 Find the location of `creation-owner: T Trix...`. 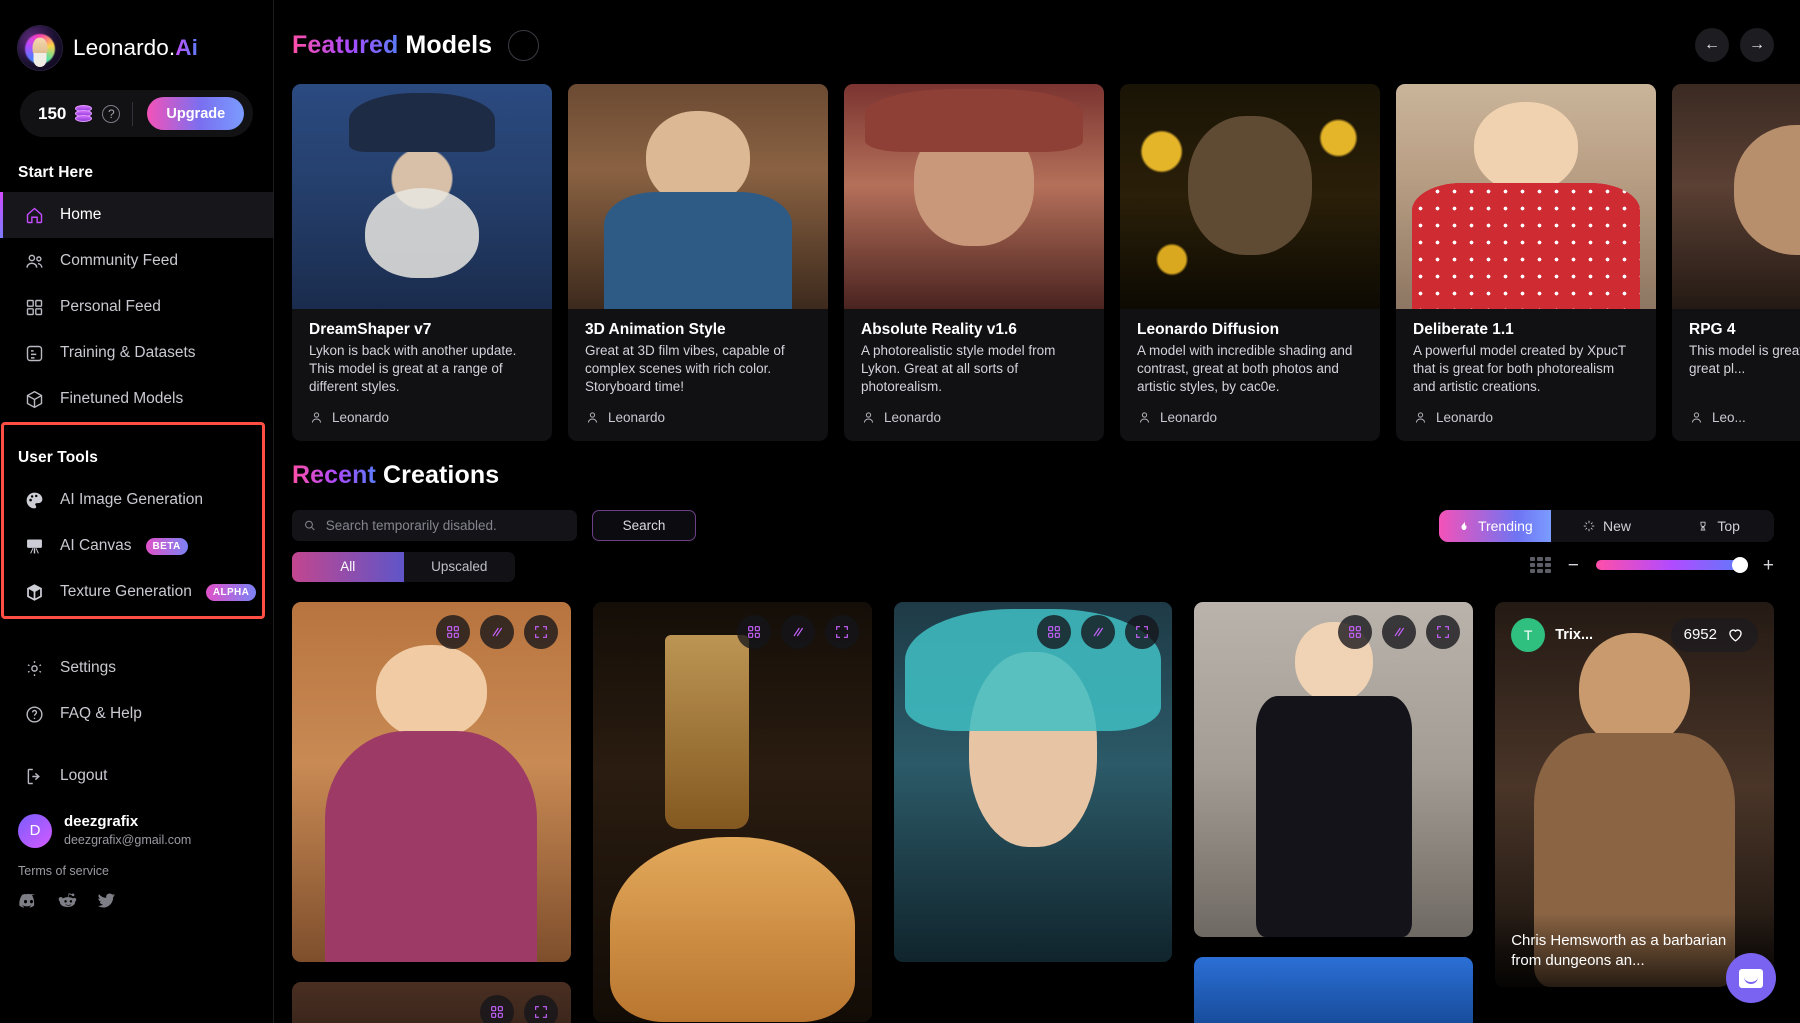

creation-owner: T Trix... is located at coordinates (1552, 634).